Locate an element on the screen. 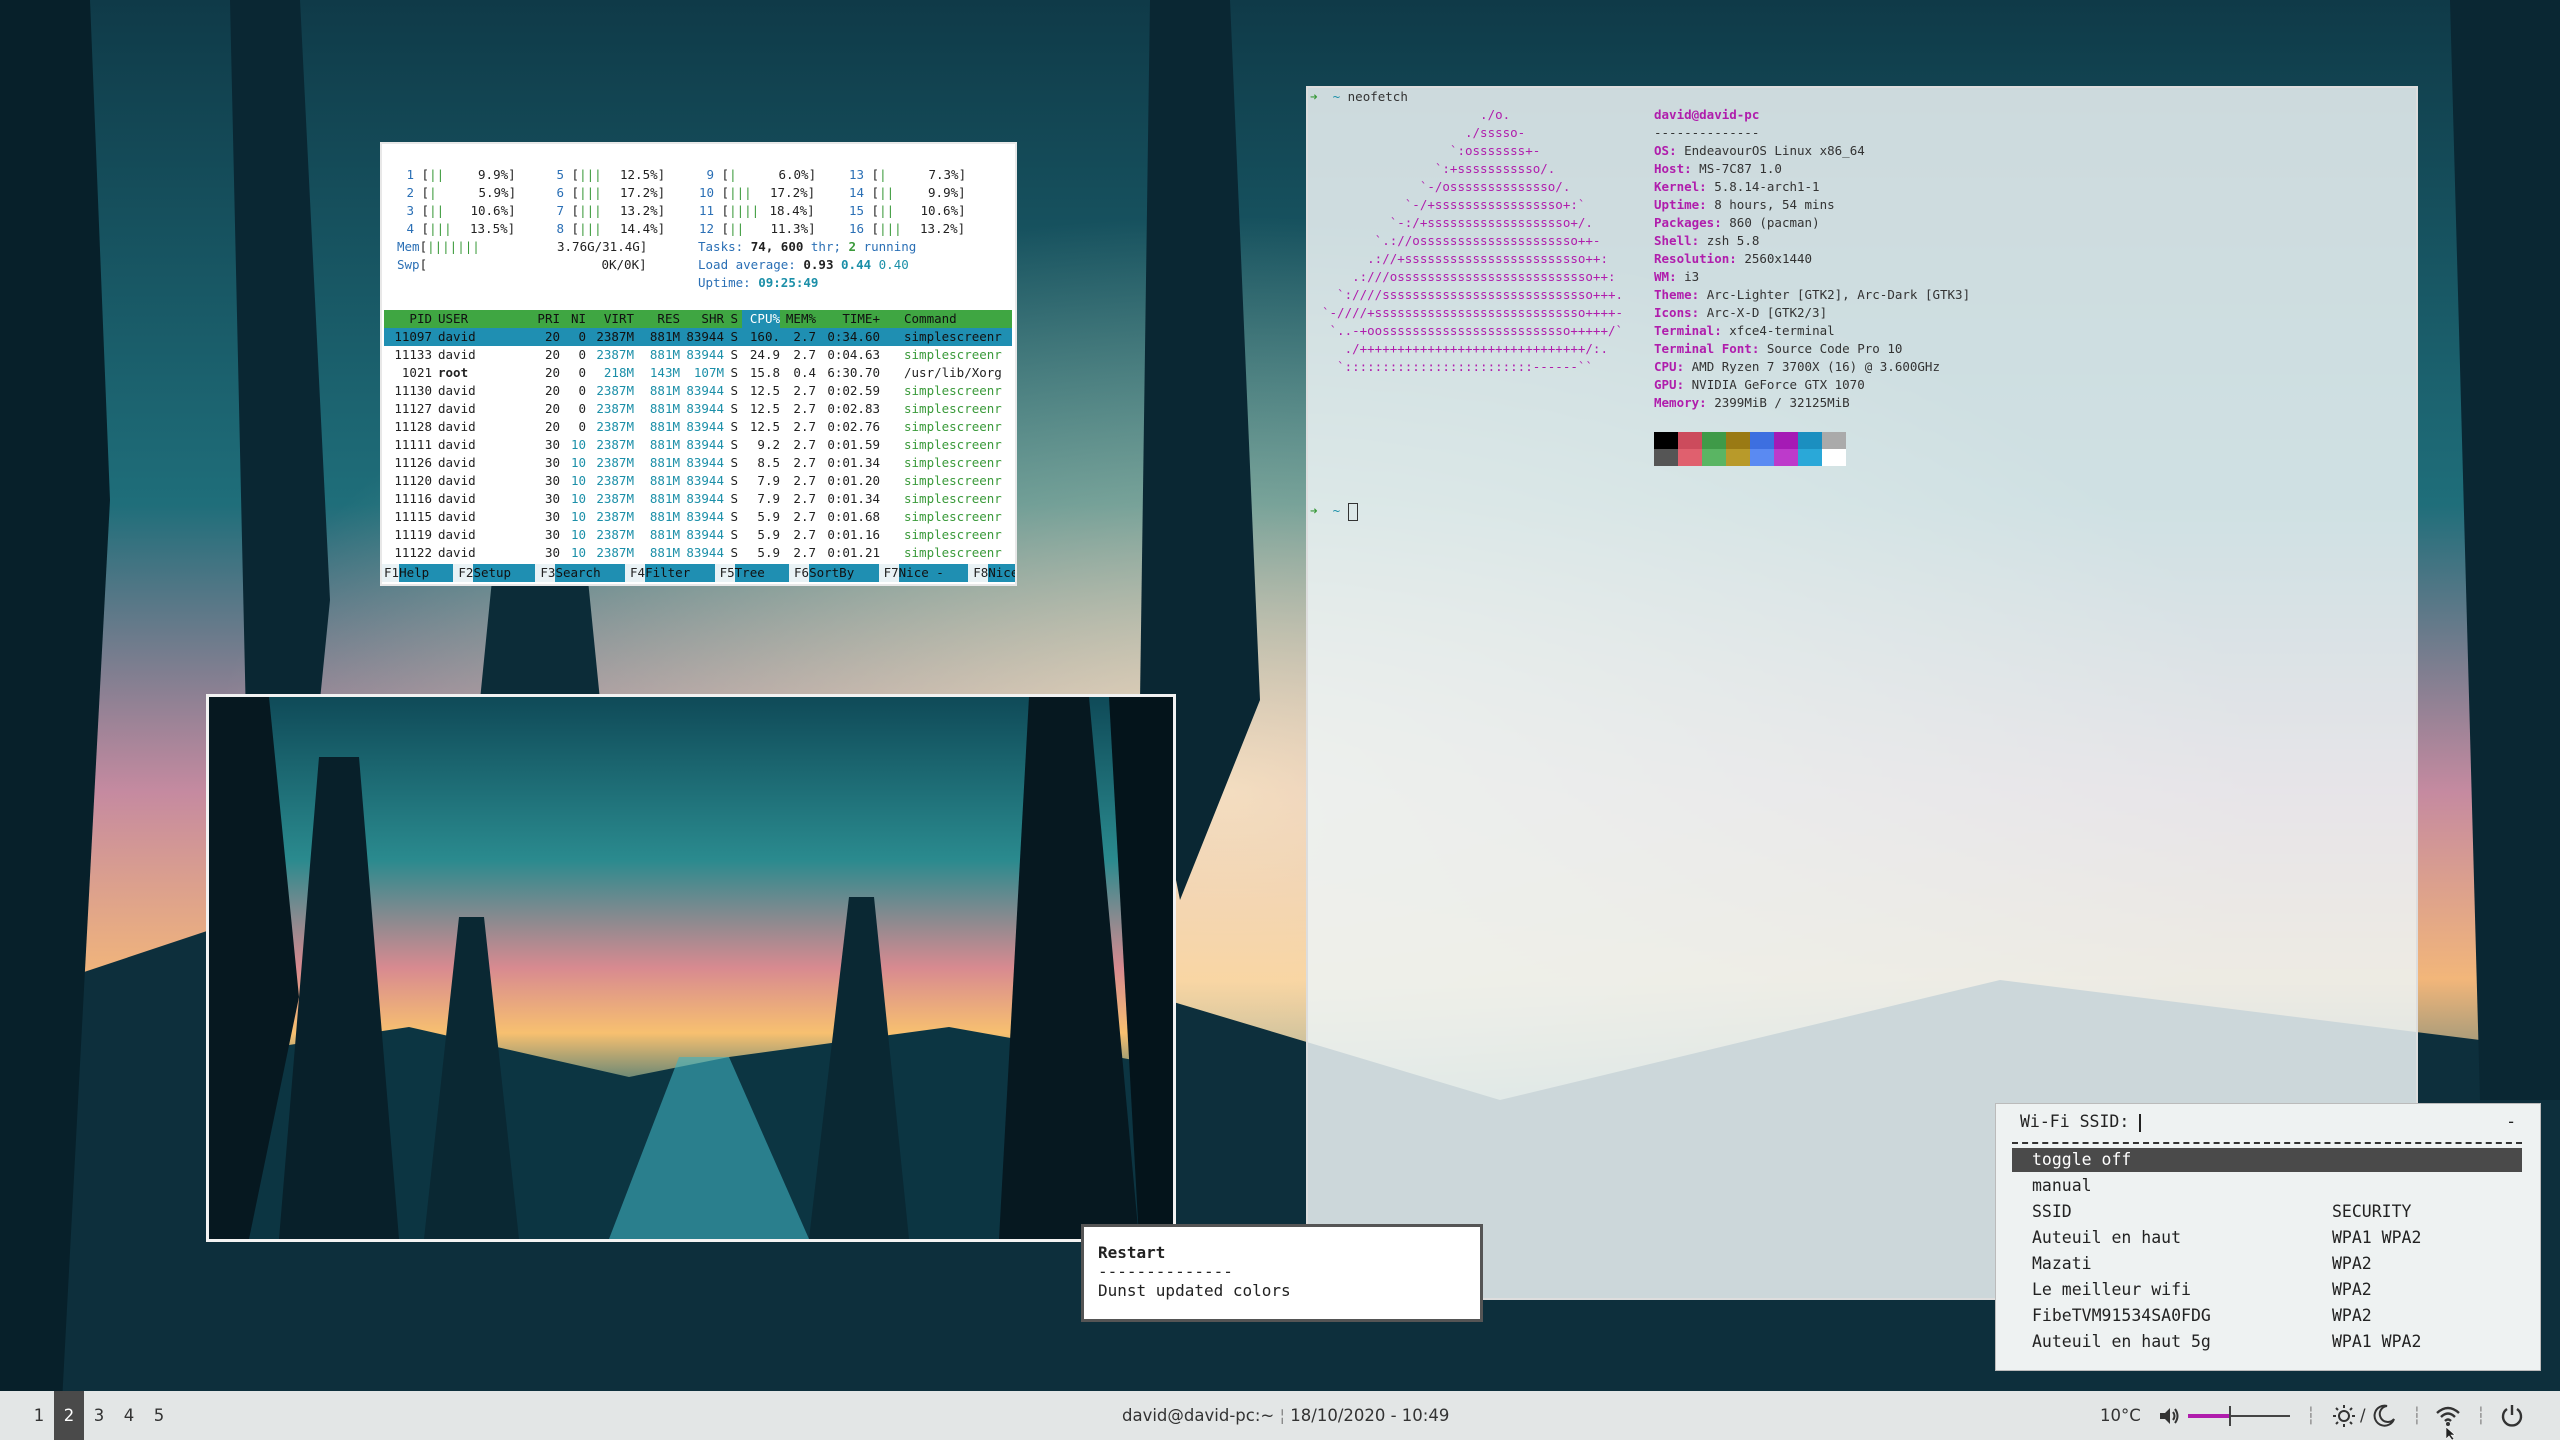 The height and width of the screenshot is (1440, 2560). workspace-button: 5 is located at coordinates (159, 1415).